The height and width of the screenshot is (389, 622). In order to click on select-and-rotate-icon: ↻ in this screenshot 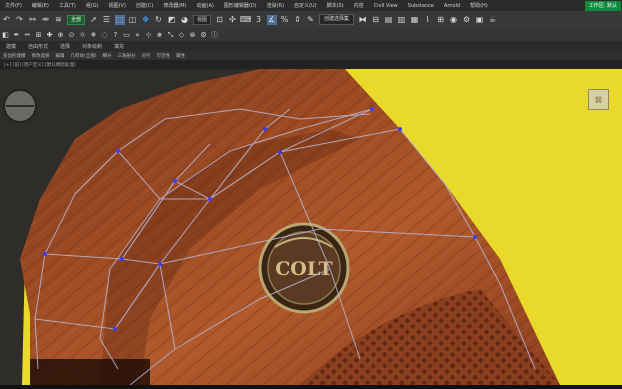, I will do `click(159, 20)`.